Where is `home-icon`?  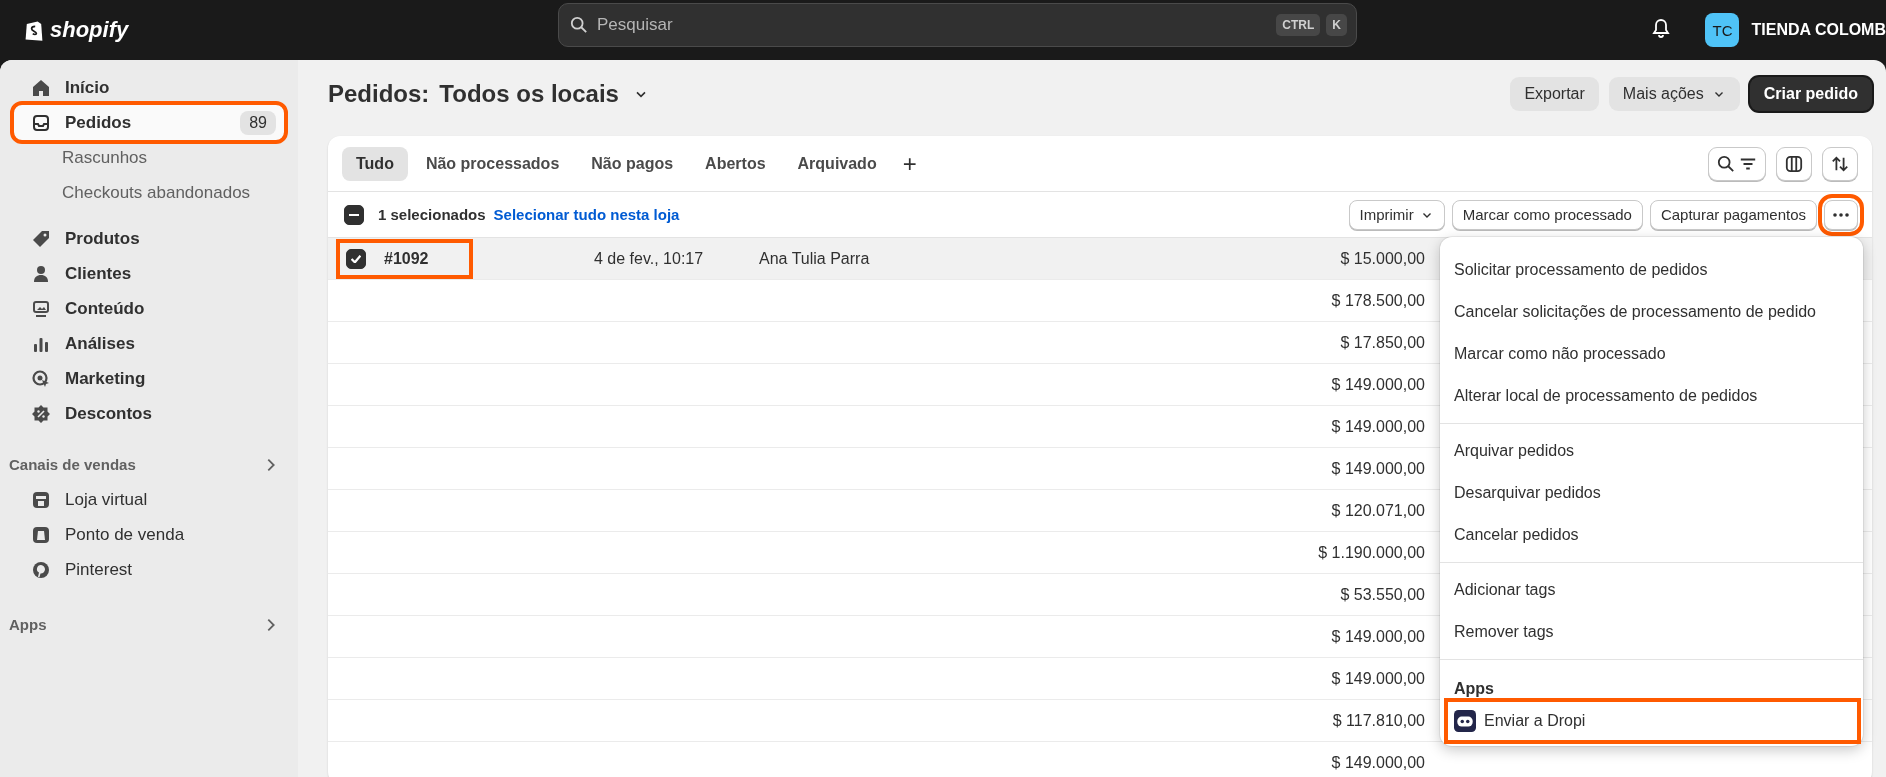 home-icon is located at coordinates (41, 87).